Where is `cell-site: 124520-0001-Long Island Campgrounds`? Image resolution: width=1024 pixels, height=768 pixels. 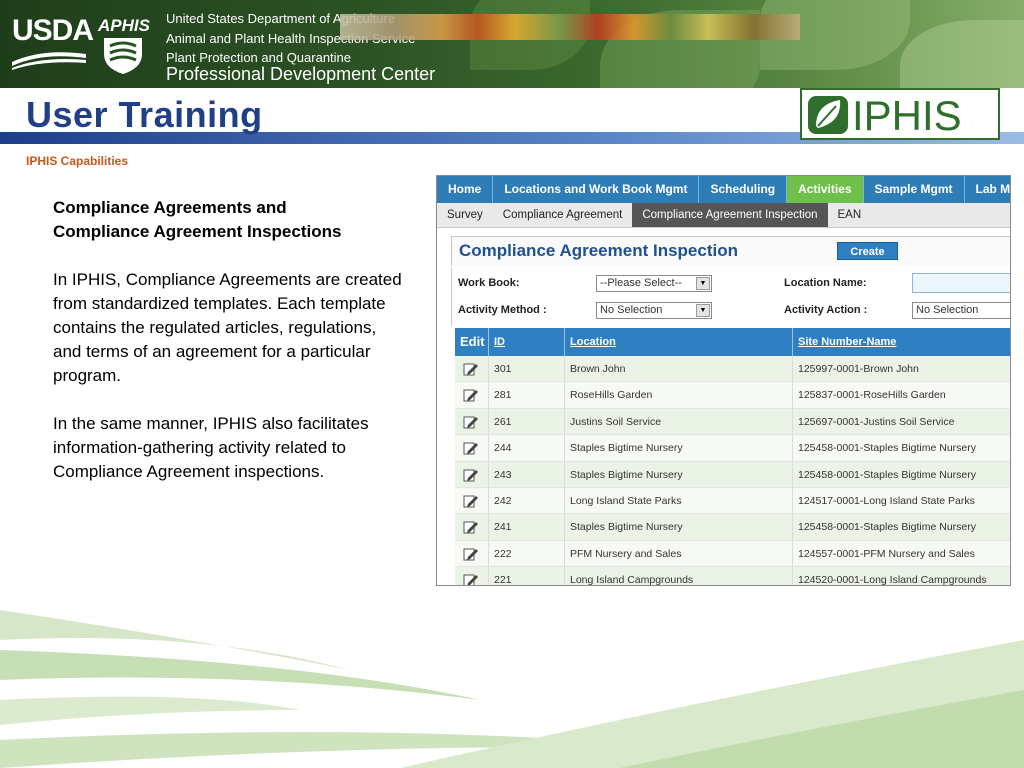 cell-site: 124520-0001-Long Island Campgrounds is located at coordinates (901, 576).